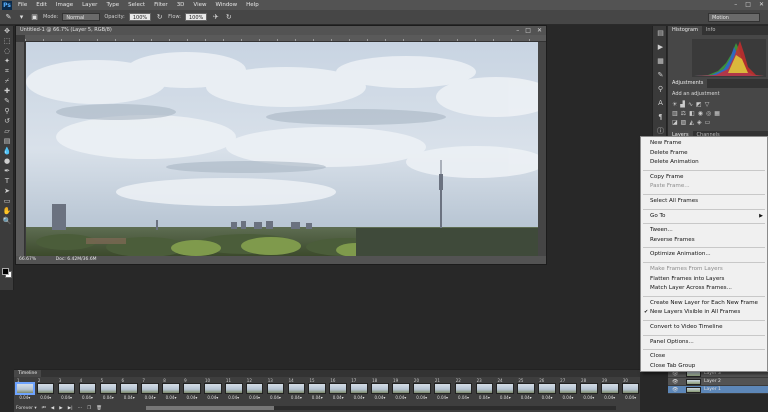 The image size is (768, 412). Describe the element at coordinates (704, 328) in the screenshot. I see `menu-item-convert-to-video-timeline: Convert to Video Timeline` at that location.